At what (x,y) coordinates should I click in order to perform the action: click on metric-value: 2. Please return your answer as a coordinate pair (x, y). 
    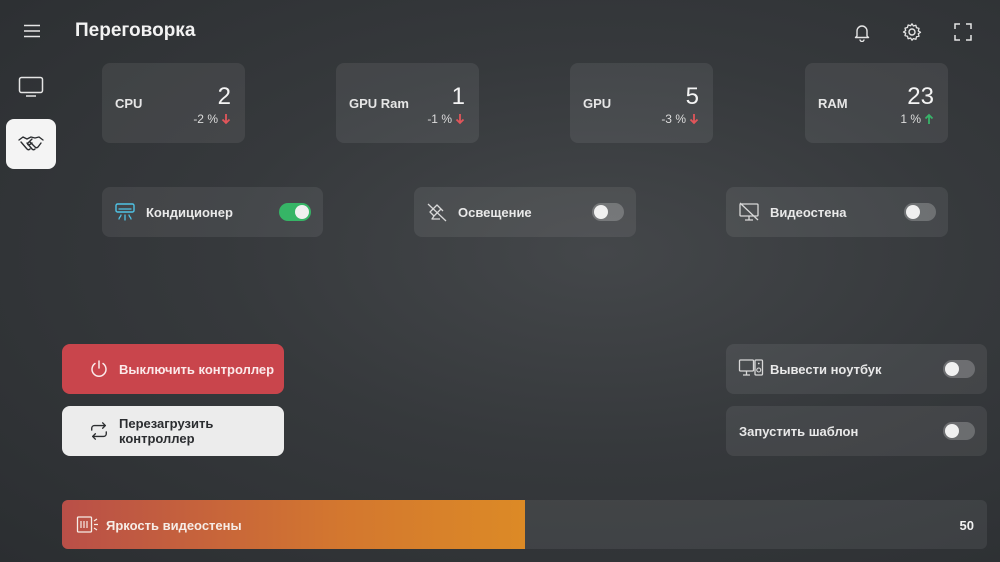
    Looking at the image, I should click on (224, 96).